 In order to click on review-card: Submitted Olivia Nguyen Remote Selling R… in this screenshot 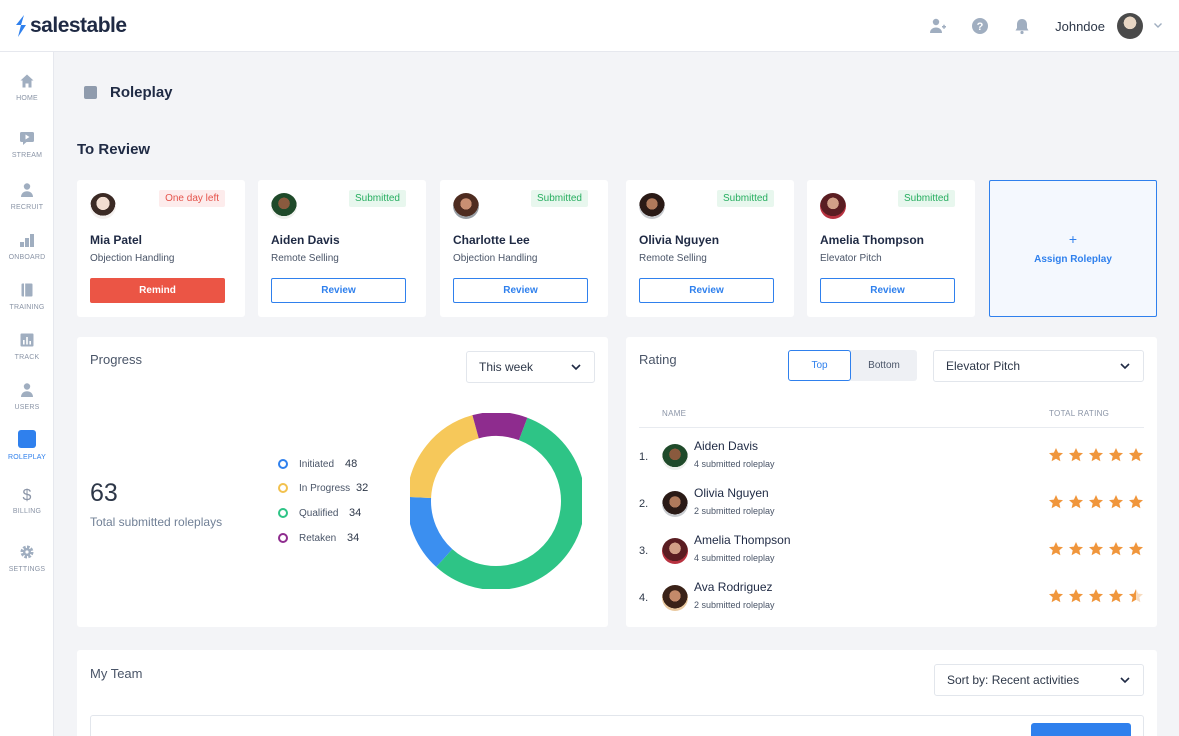, I will do `click(710, 248)`.